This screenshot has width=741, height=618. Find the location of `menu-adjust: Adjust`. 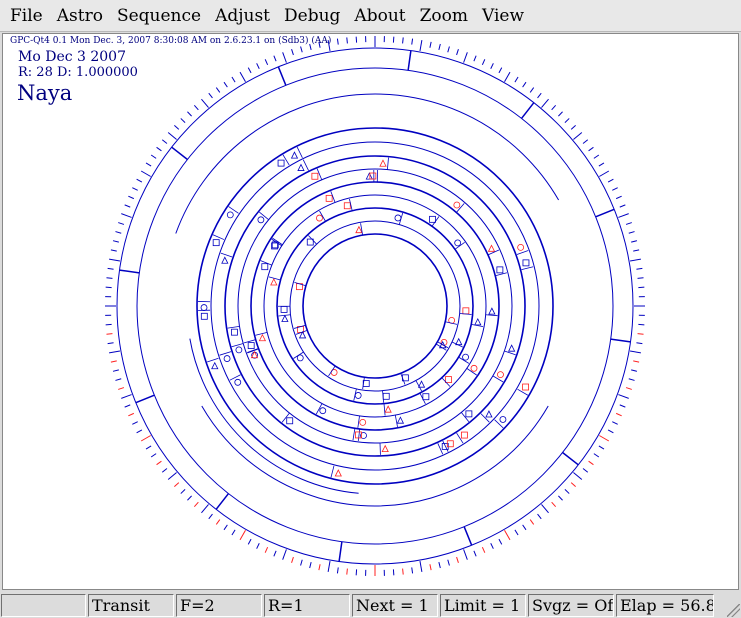

menu-adjust: Adjust is located at coordinates (242, 16).